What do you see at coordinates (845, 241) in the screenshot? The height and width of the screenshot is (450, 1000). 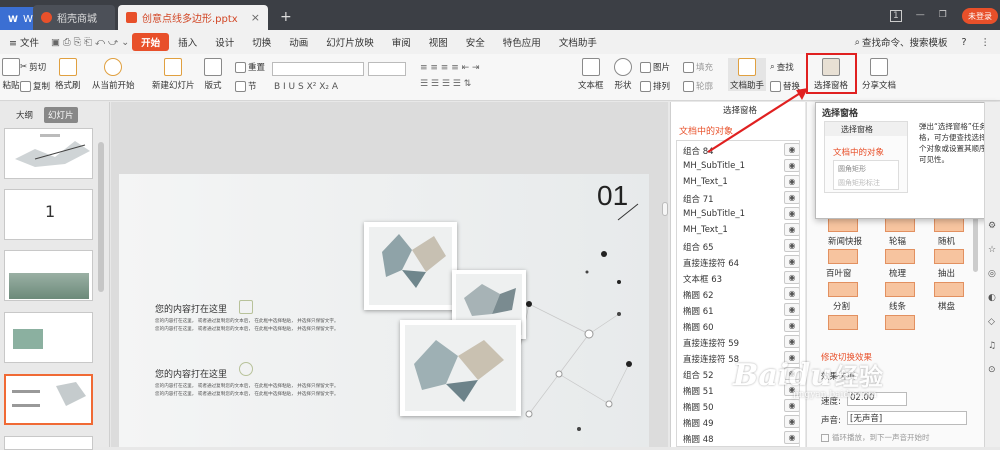 I see `anim-news-flash: 新闻快报` at bounding box center [845, 241].